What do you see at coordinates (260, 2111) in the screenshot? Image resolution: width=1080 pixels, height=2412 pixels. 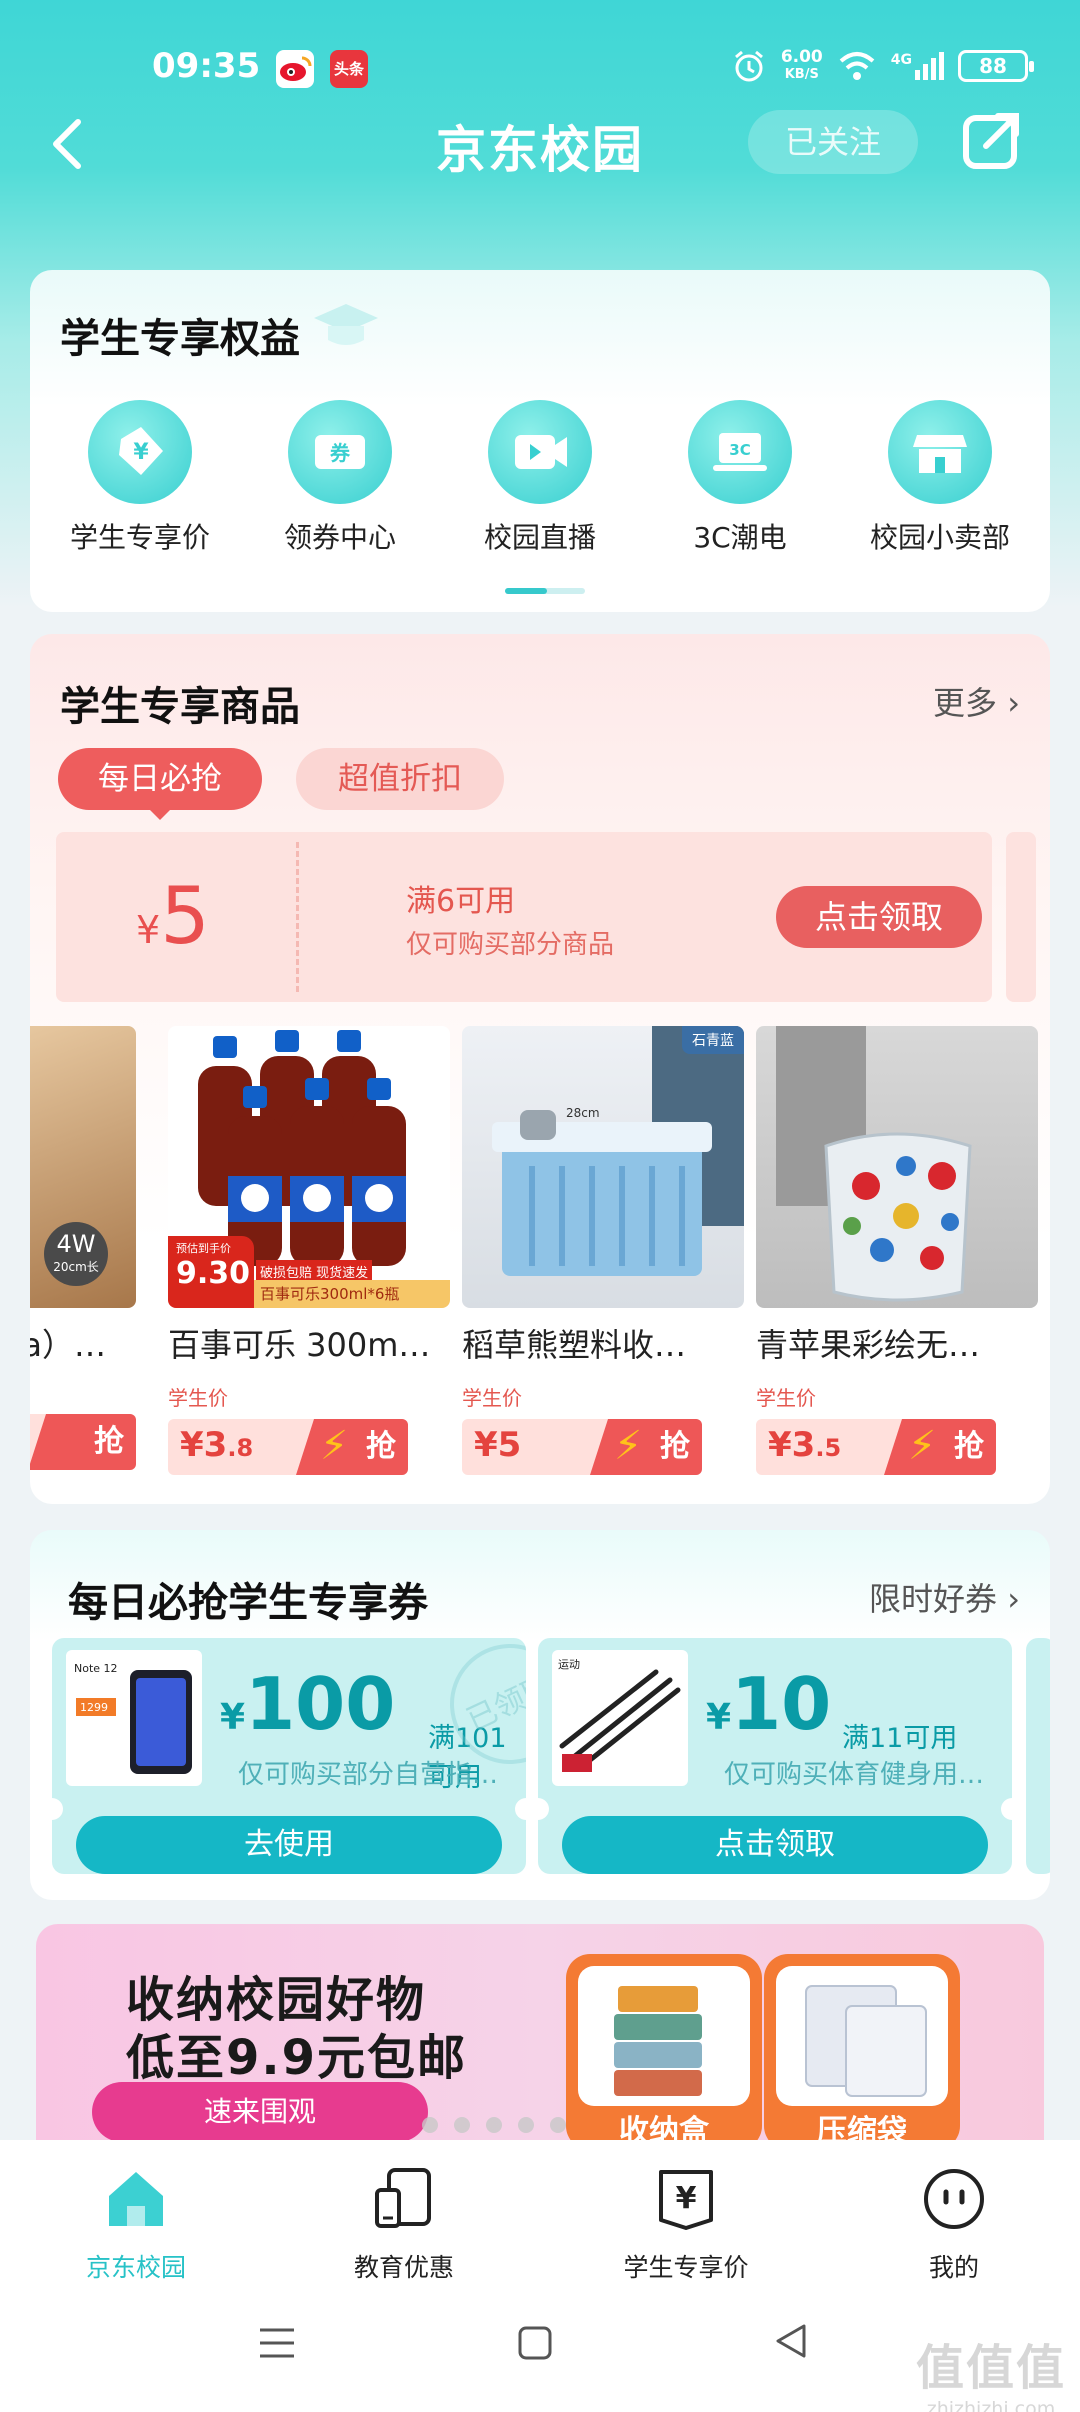 I see `banner-cta-button: 速来围观` at bounding box center [260, 2111].